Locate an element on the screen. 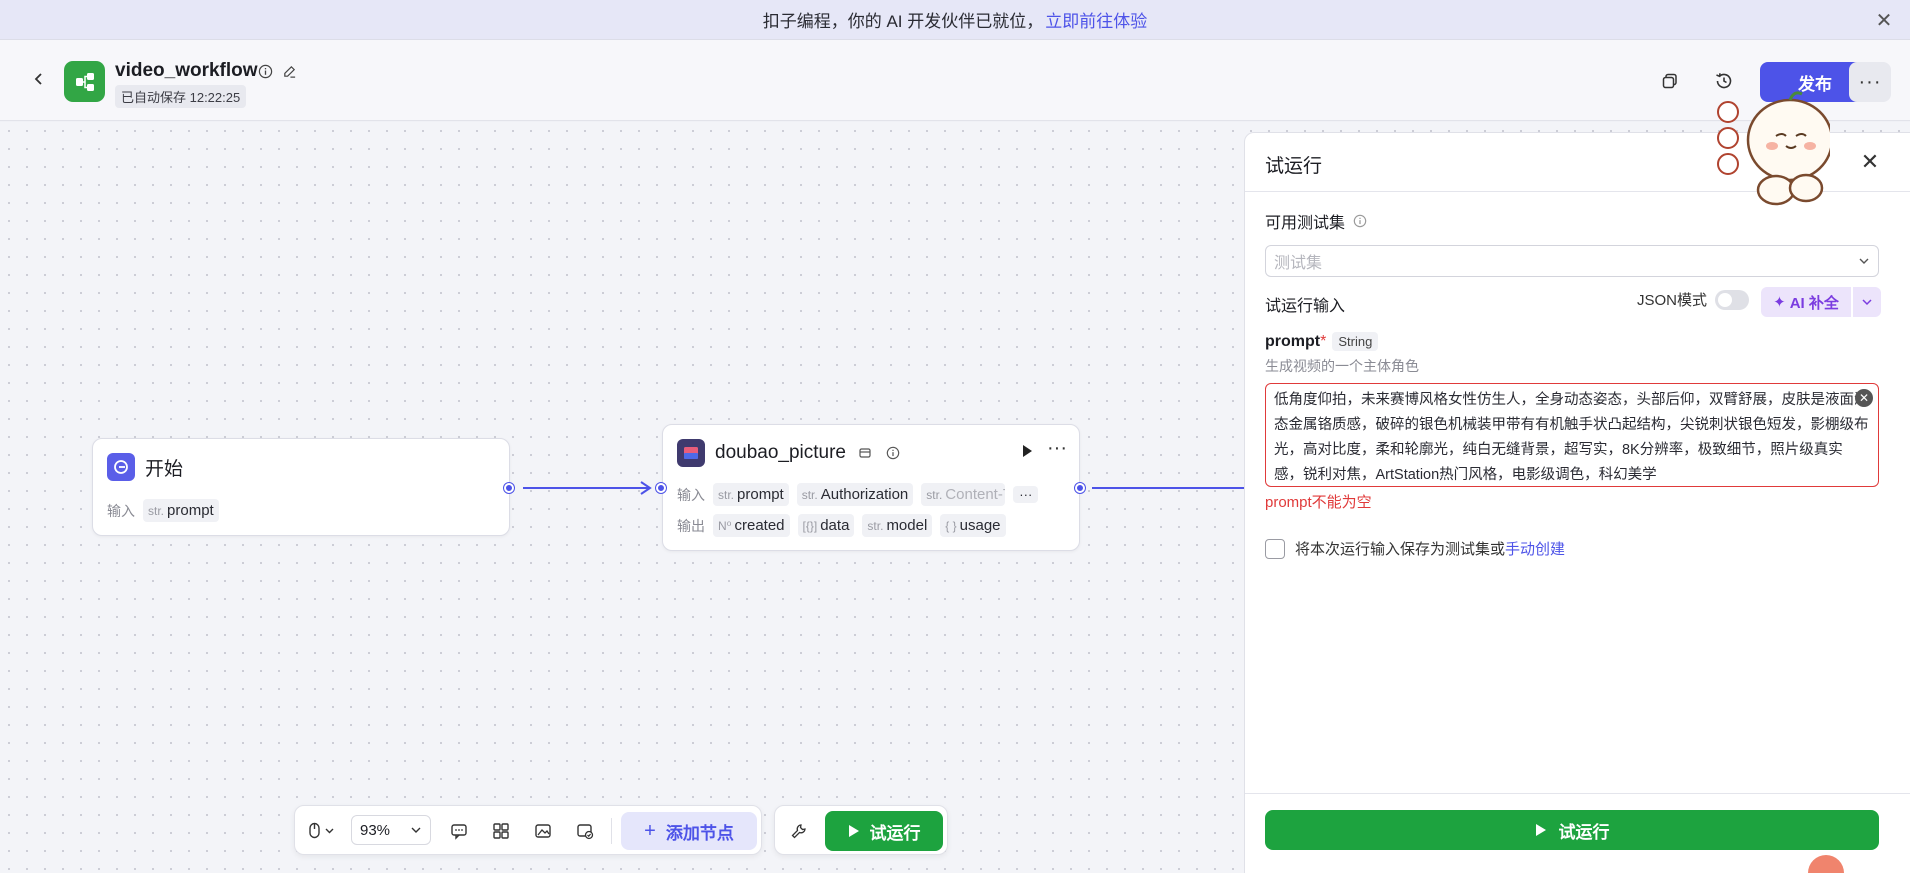  manual-create-link: 手动创建 is located at coordinates (1535, 549).